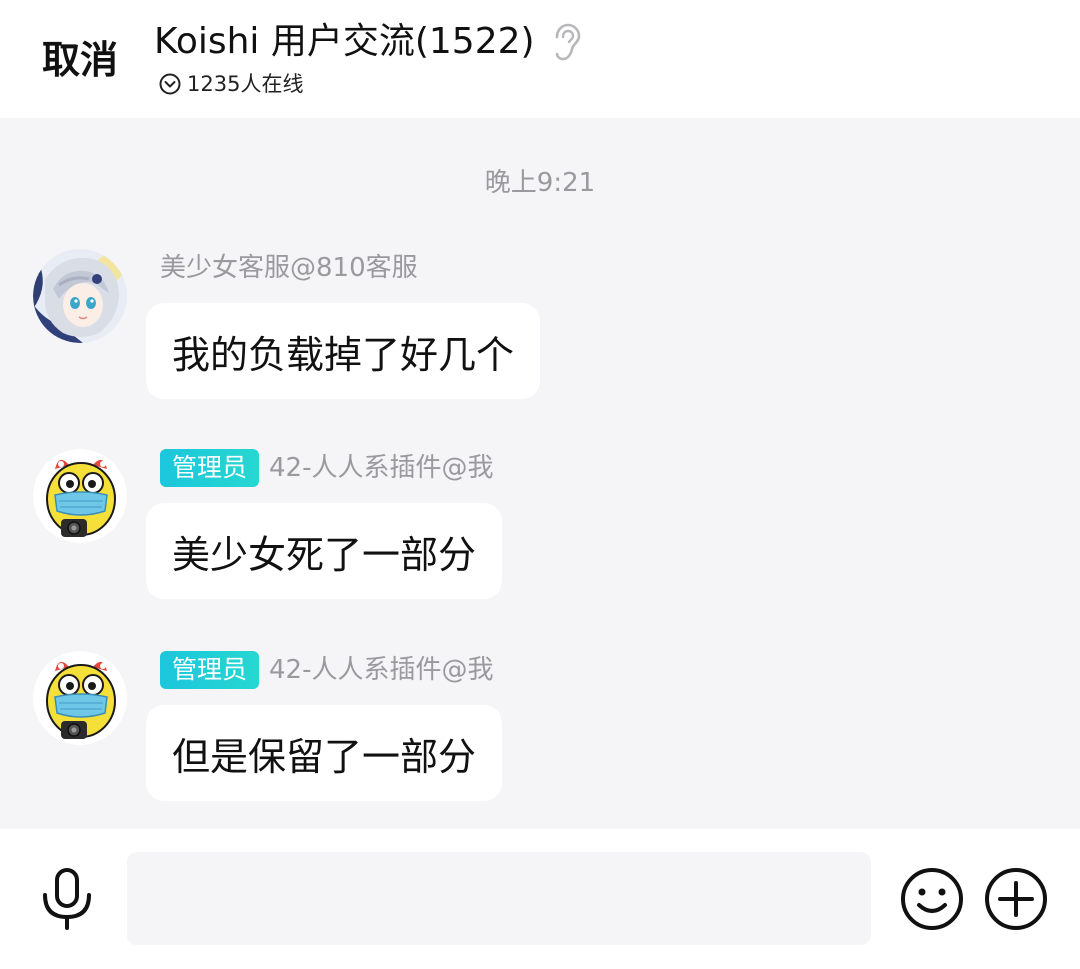 This screenshot has height=969, width=1080. Describe the element at coordinates (324, 753) in the screenshot. I see `message-bubble: 但是保留了一部分` at that location.